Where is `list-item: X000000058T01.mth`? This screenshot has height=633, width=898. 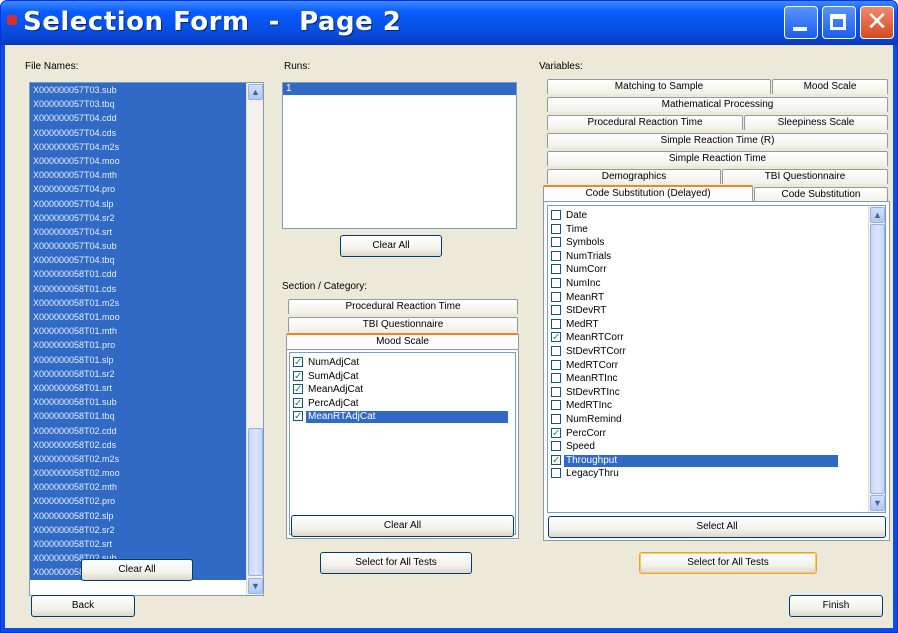 list-item: X000000058T01.mth is located at coordinates (146, 331).